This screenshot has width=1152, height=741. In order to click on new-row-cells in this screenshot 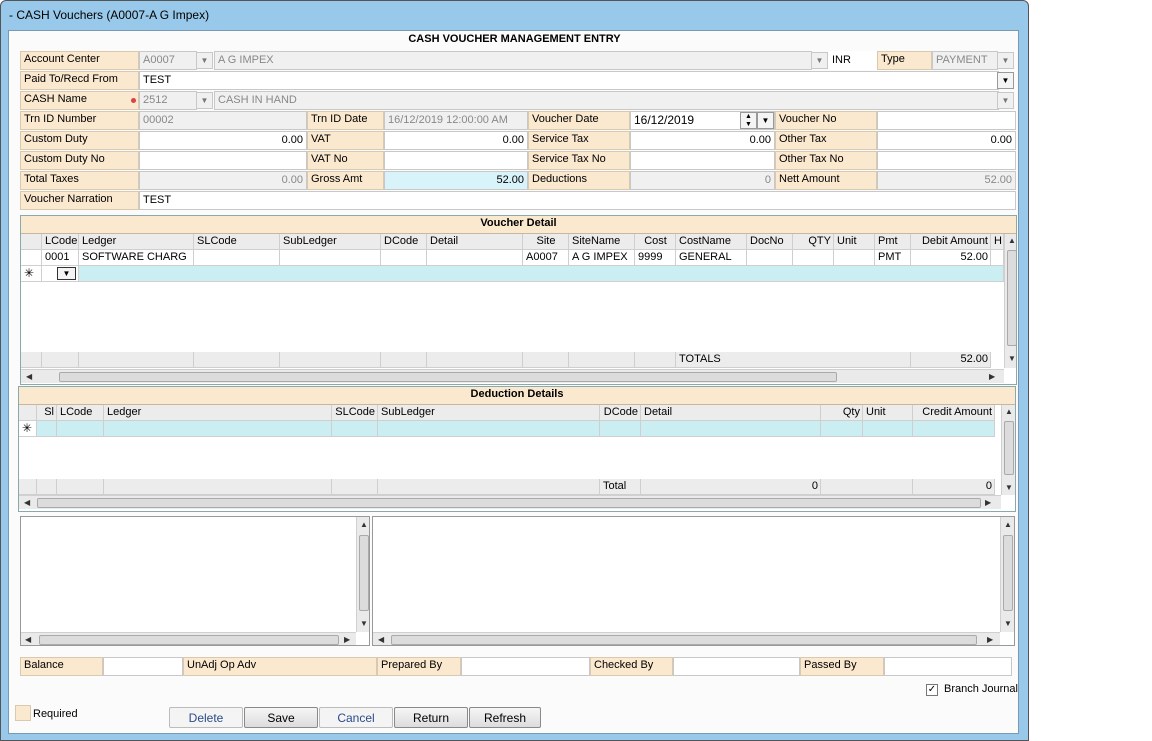, I will do `click(541, 274)`.